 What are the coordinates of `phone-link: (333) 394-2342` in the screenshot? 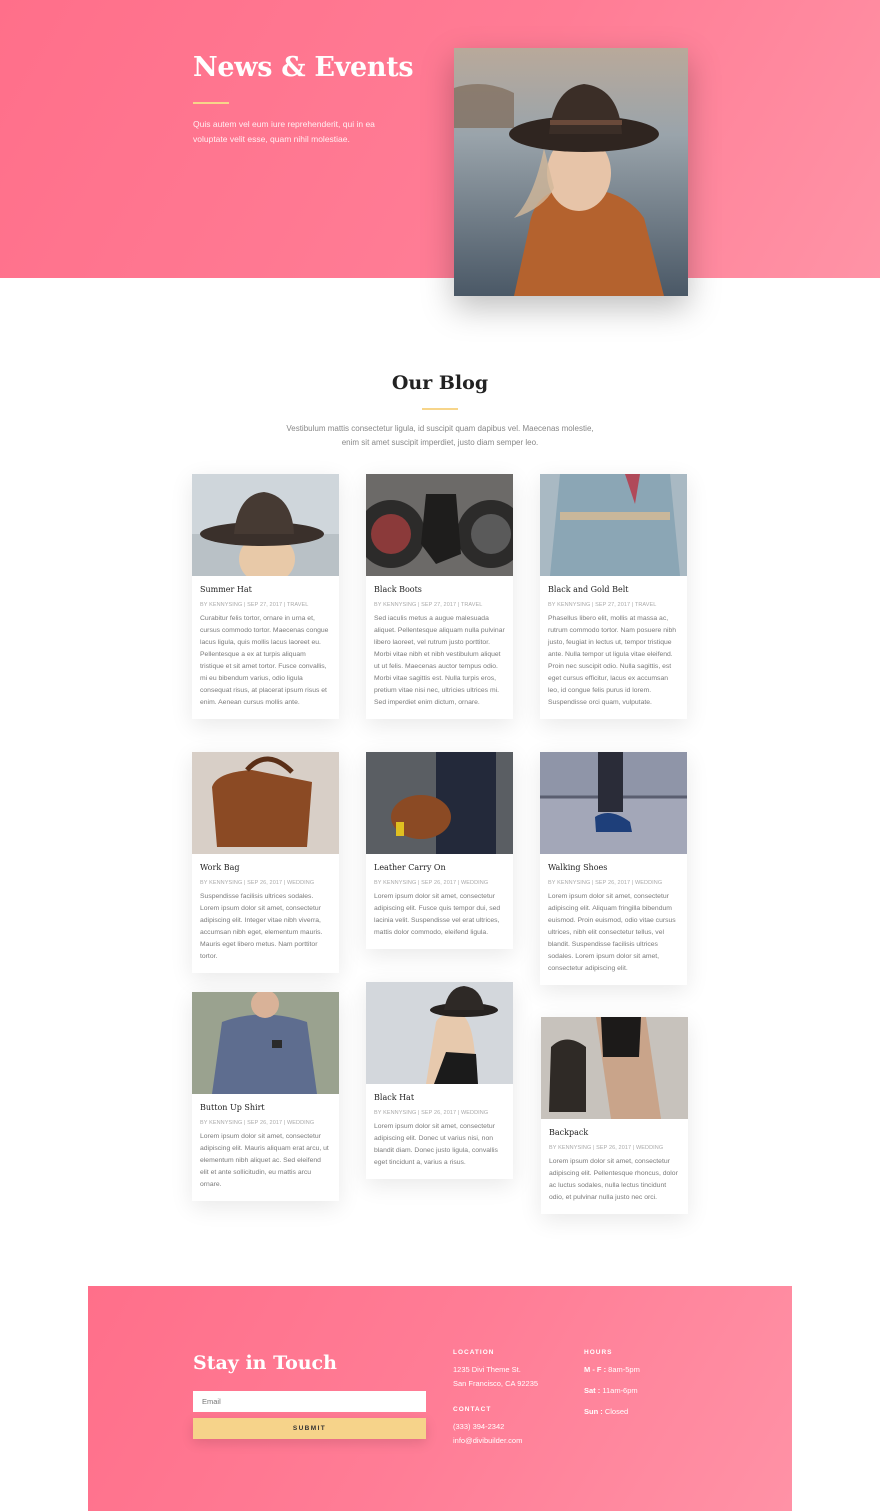 It's located at (478, 1427).